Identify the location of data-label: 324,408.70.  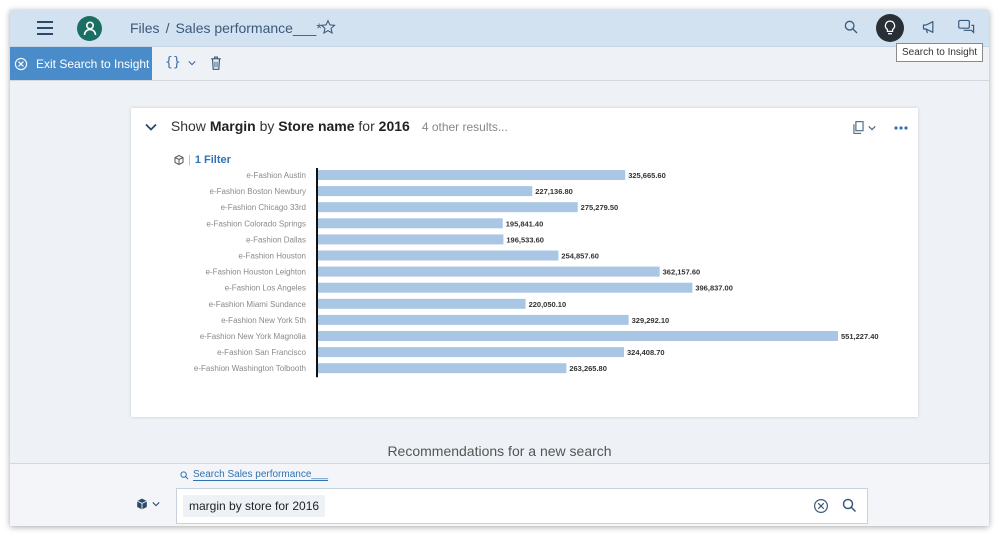
(646, 352).